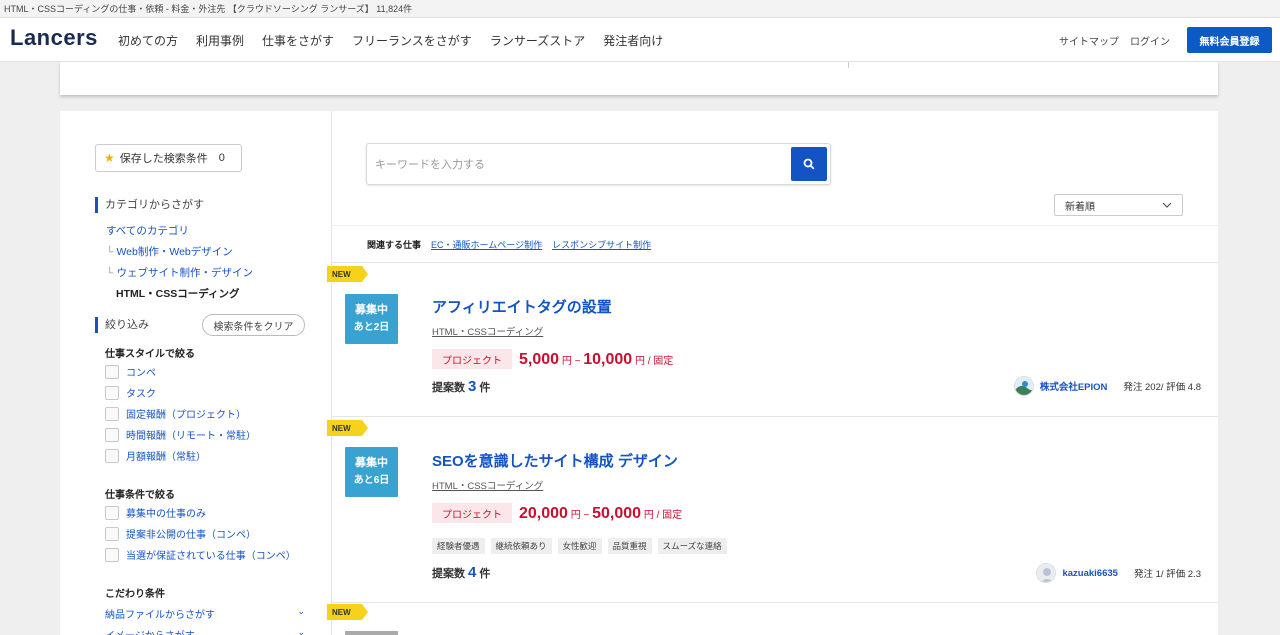 The width and height of the screenshot is (1280, 635). I want to click on price-max: 50,000, so click(617, 513).